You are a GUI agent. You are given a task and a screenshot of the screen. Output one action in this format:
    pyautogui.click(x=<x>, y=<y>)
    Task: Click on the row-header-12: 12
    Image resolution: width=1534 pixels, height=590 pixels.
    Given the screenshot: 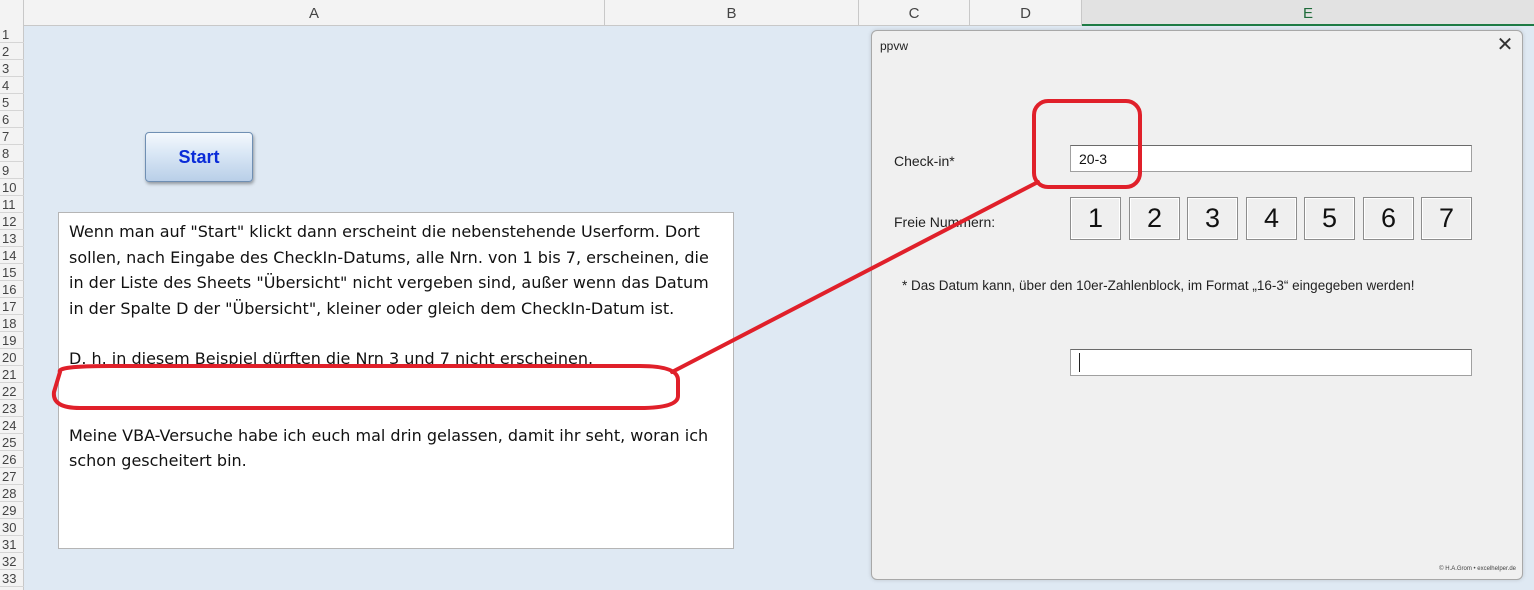 What is the action you would take?
    pyautogui.click(x=12, y=221)
    